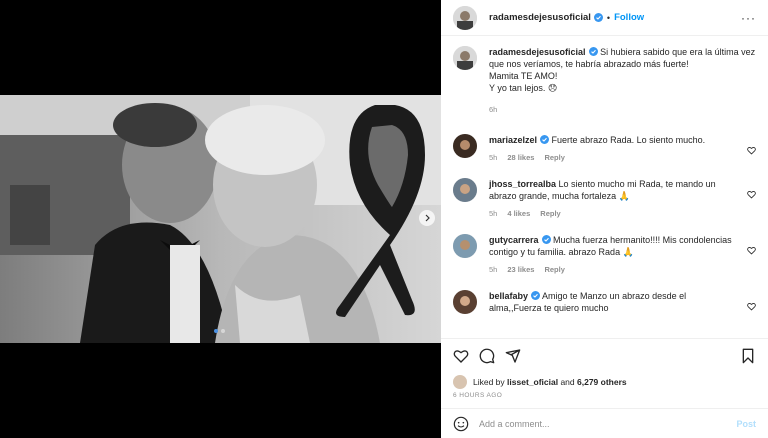 This screenshot has height=438, width=768. I want to click on comment-input, so click(608, 423).